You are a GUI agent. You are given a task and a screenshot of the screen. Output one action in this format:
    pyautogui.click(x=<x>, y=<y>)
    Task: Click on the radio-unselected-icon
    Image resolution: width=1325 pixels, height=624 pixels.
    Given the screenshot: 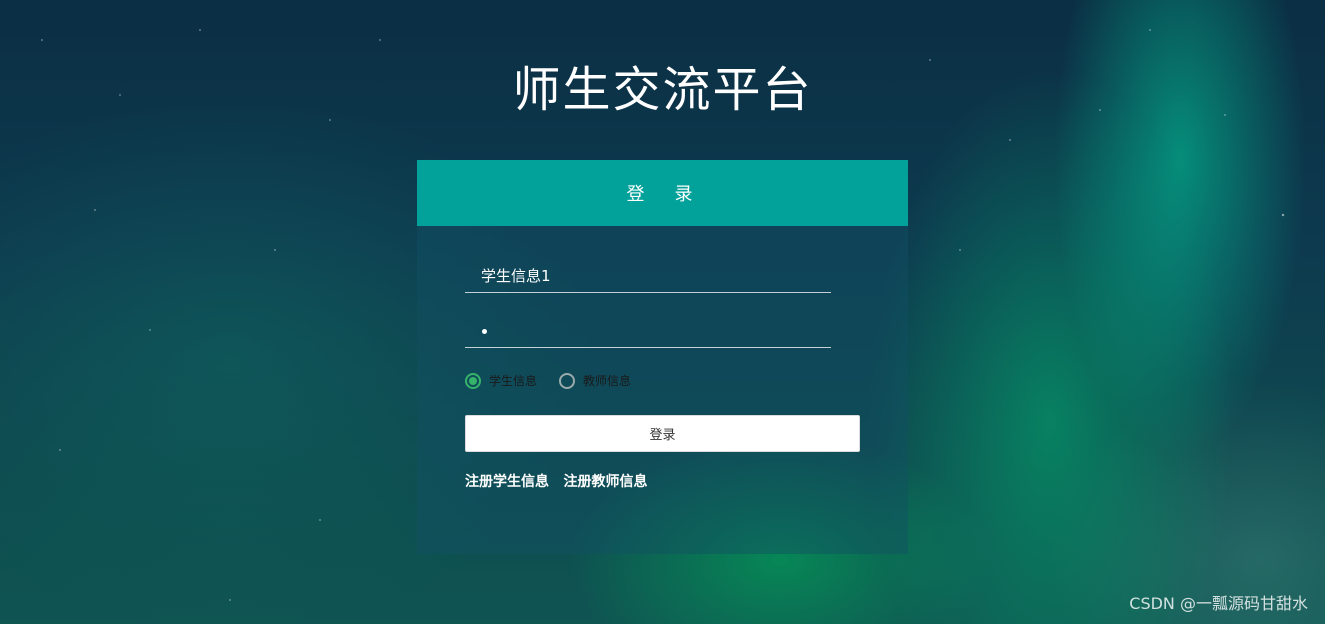 What is the action you would take?
    pyautogui.click(x=567, y=380)
    